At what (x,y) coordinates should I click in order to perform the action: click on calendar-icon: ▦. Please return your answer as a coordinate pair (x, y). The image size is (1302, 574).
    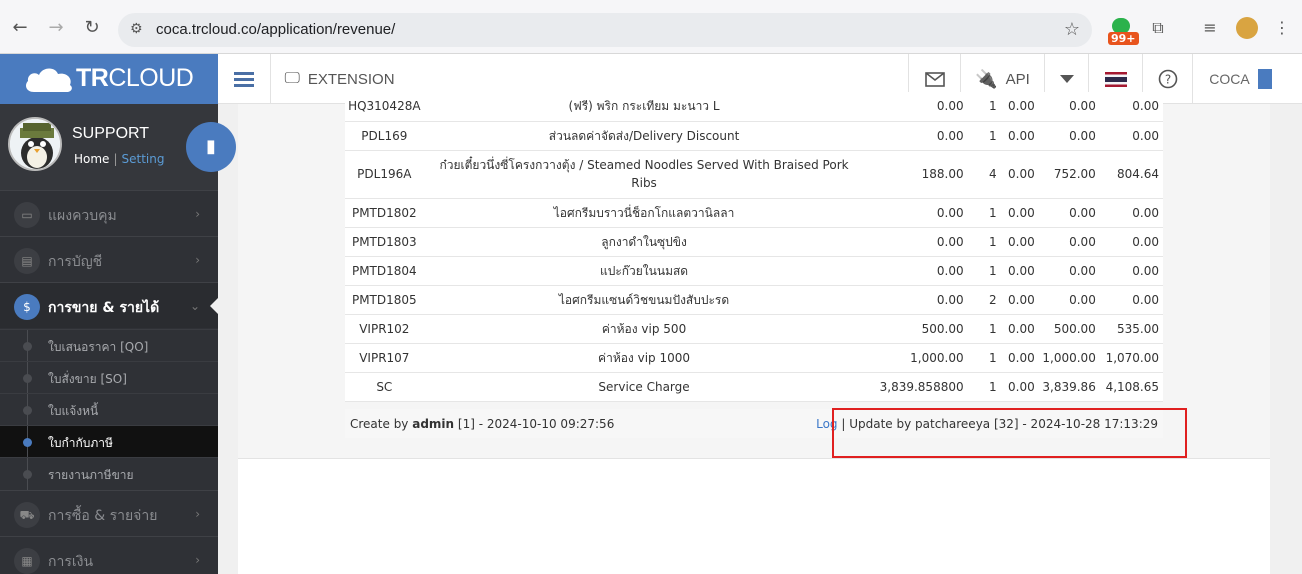
    Looking at the image, I should click on (27, 561).